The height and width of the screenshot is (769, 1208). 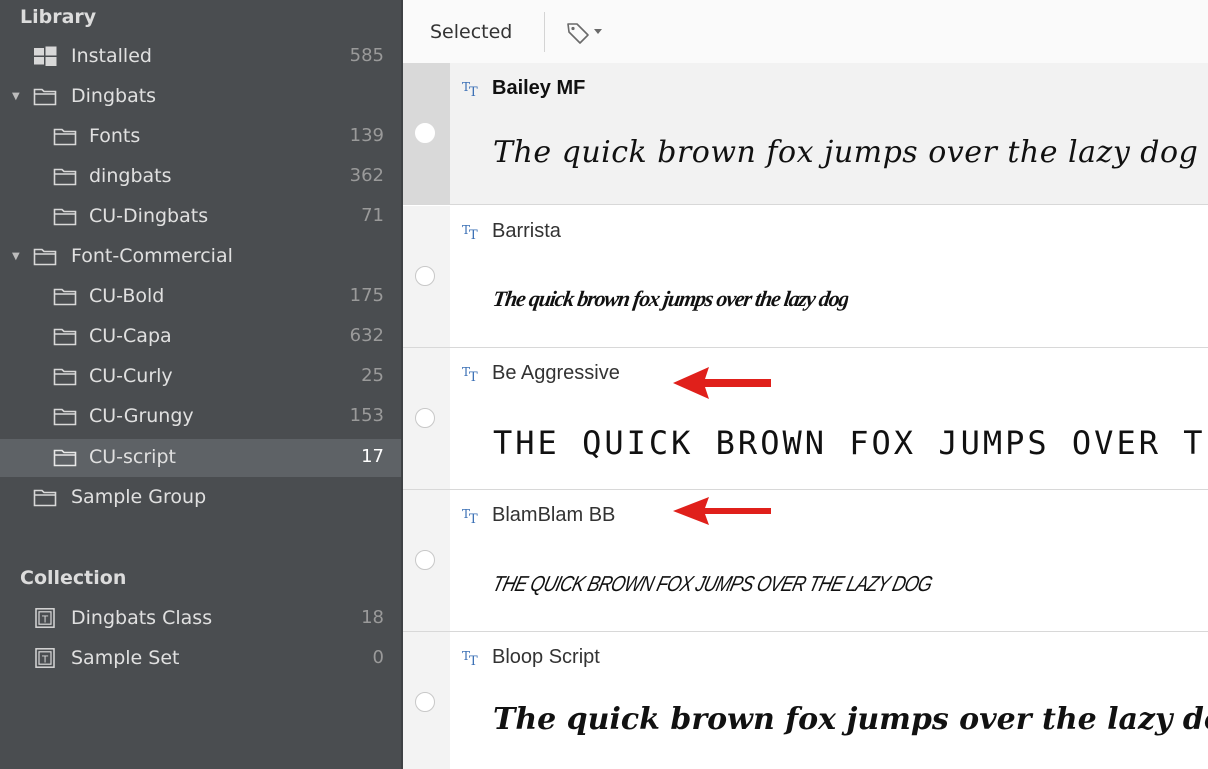 What do you see at coordinates (130, 336) in the screenshot?
I see `sidebar-item-label: CU-Capa` at bounding box center [130, 336].